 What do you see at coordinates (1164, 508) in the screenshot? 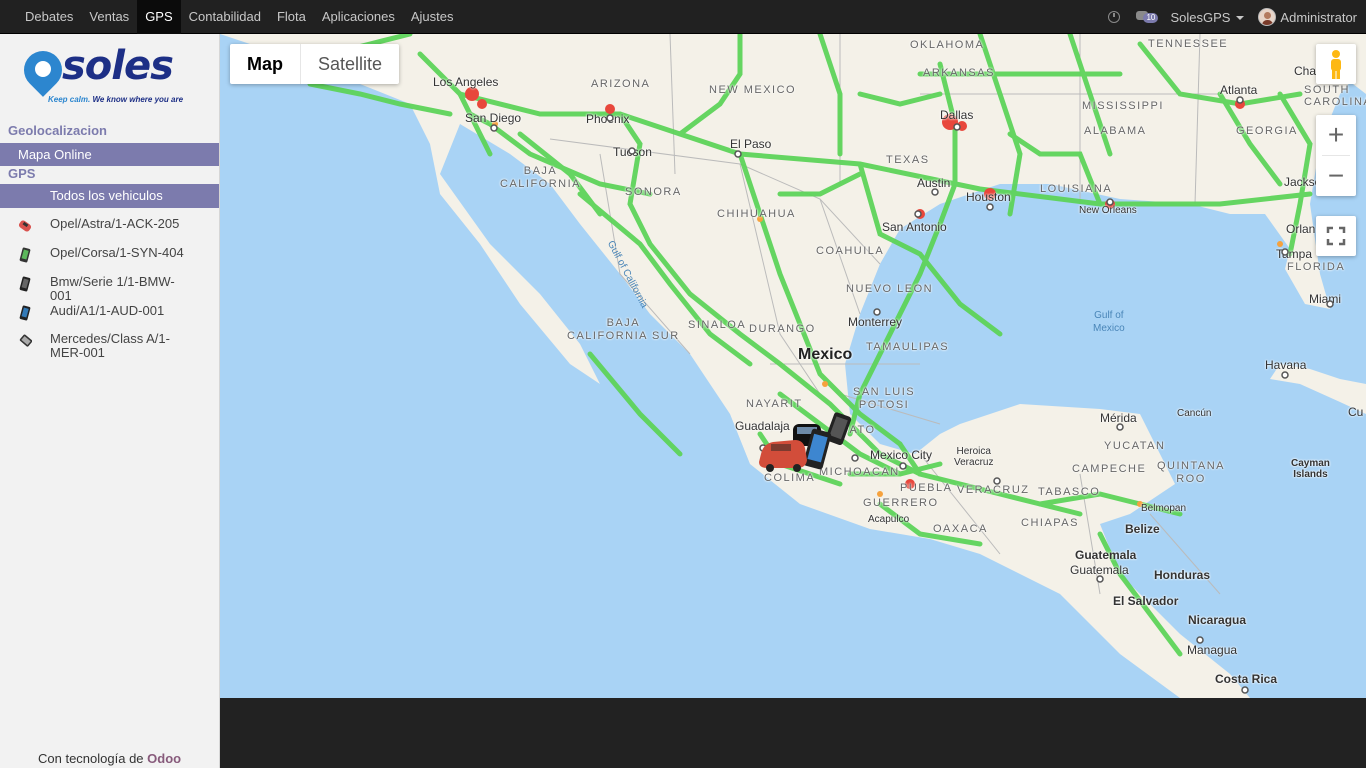
I see `map-label: Belmopan` at bounding box center [1164, 508].